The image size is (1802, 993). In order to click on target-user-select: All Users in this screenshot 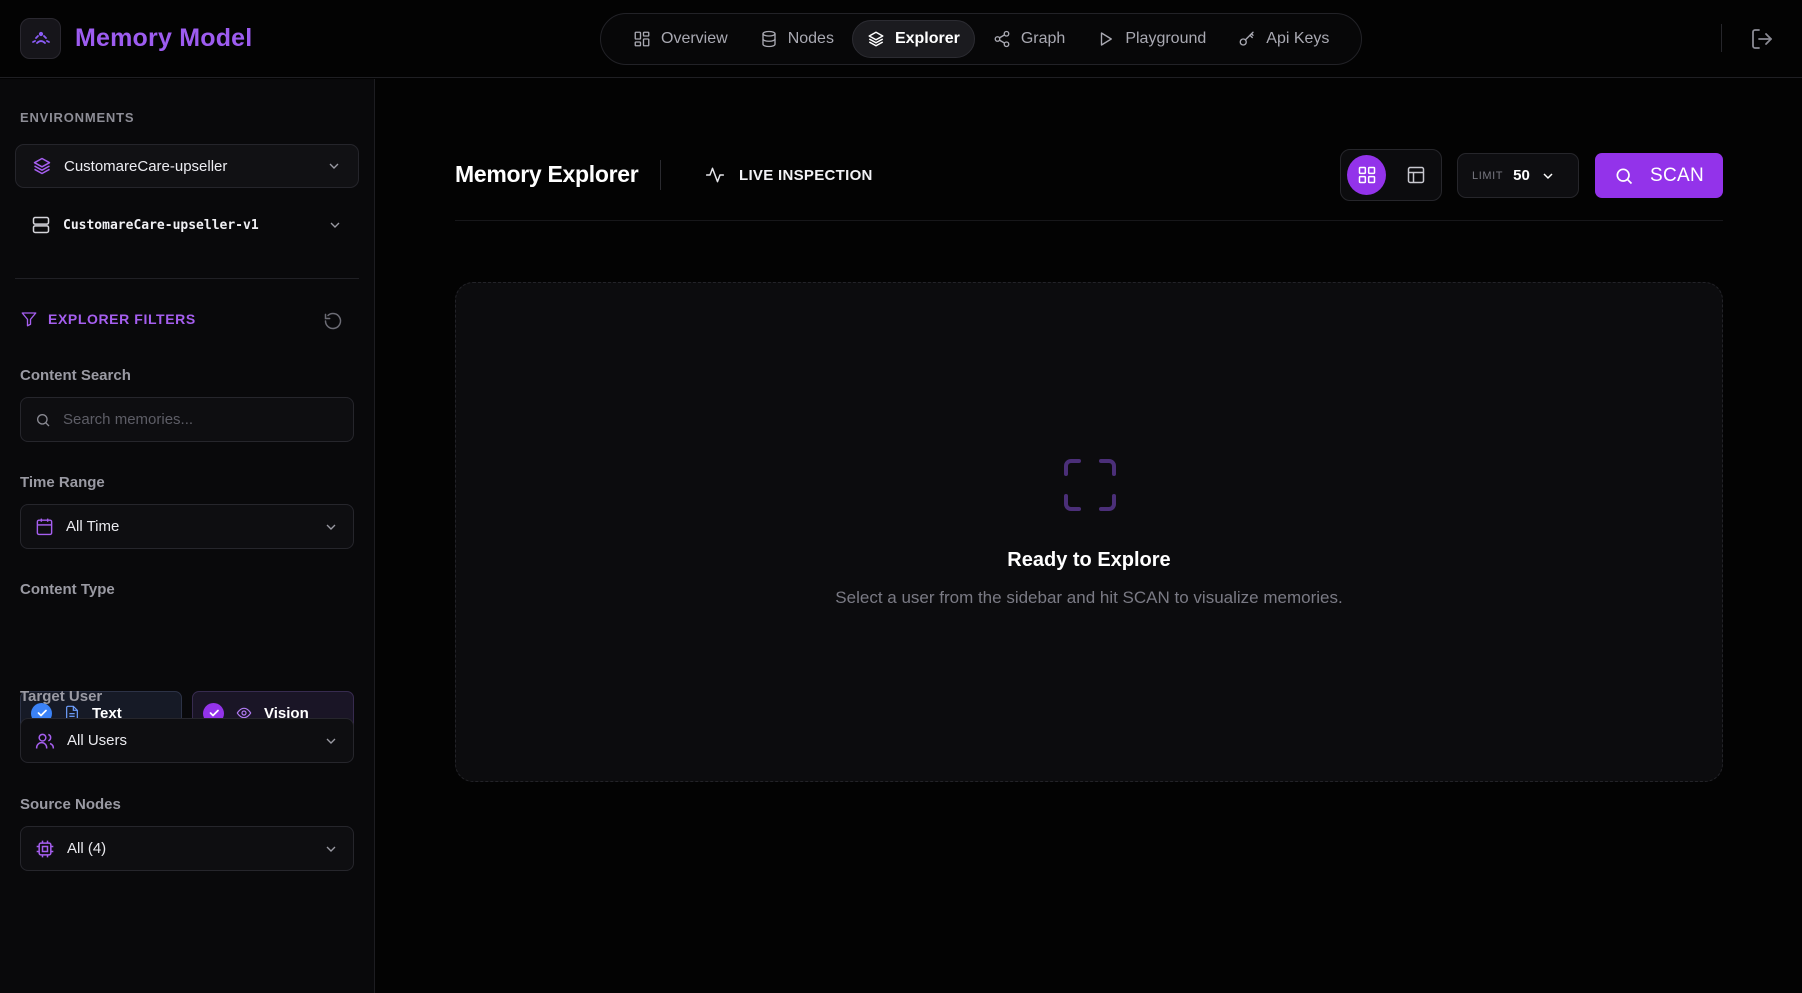, I will do `click(187, 740)`.